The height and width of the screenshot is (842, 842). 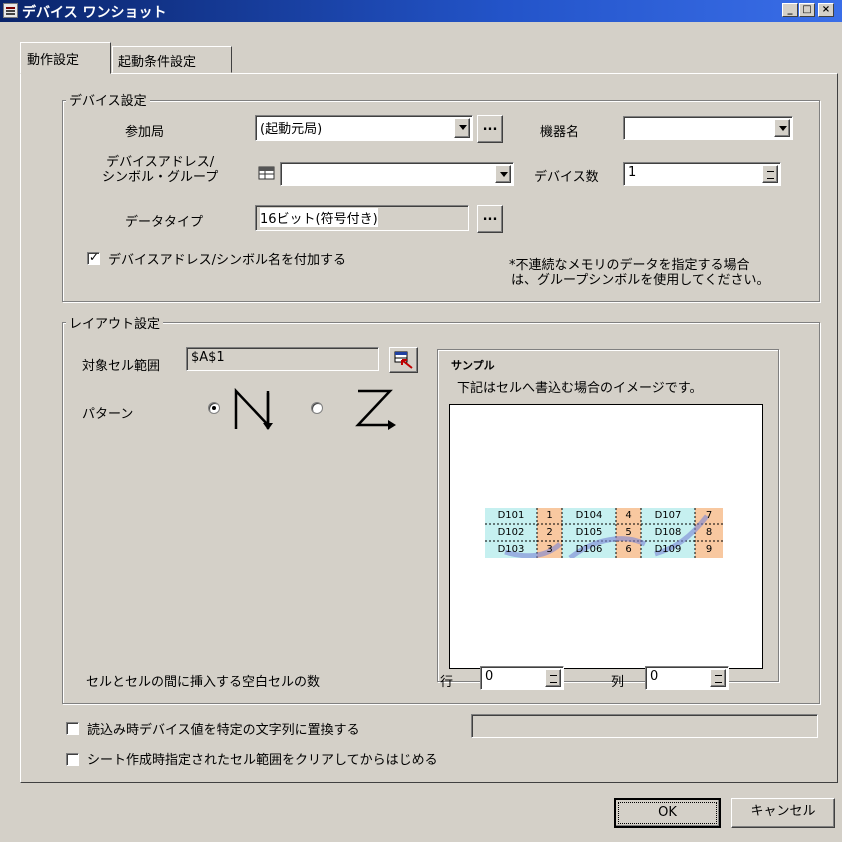 What do you see at coordinates (709, 515) in the screenshot?
I see `sample-cell: 7` at bounding box center [709, 515].